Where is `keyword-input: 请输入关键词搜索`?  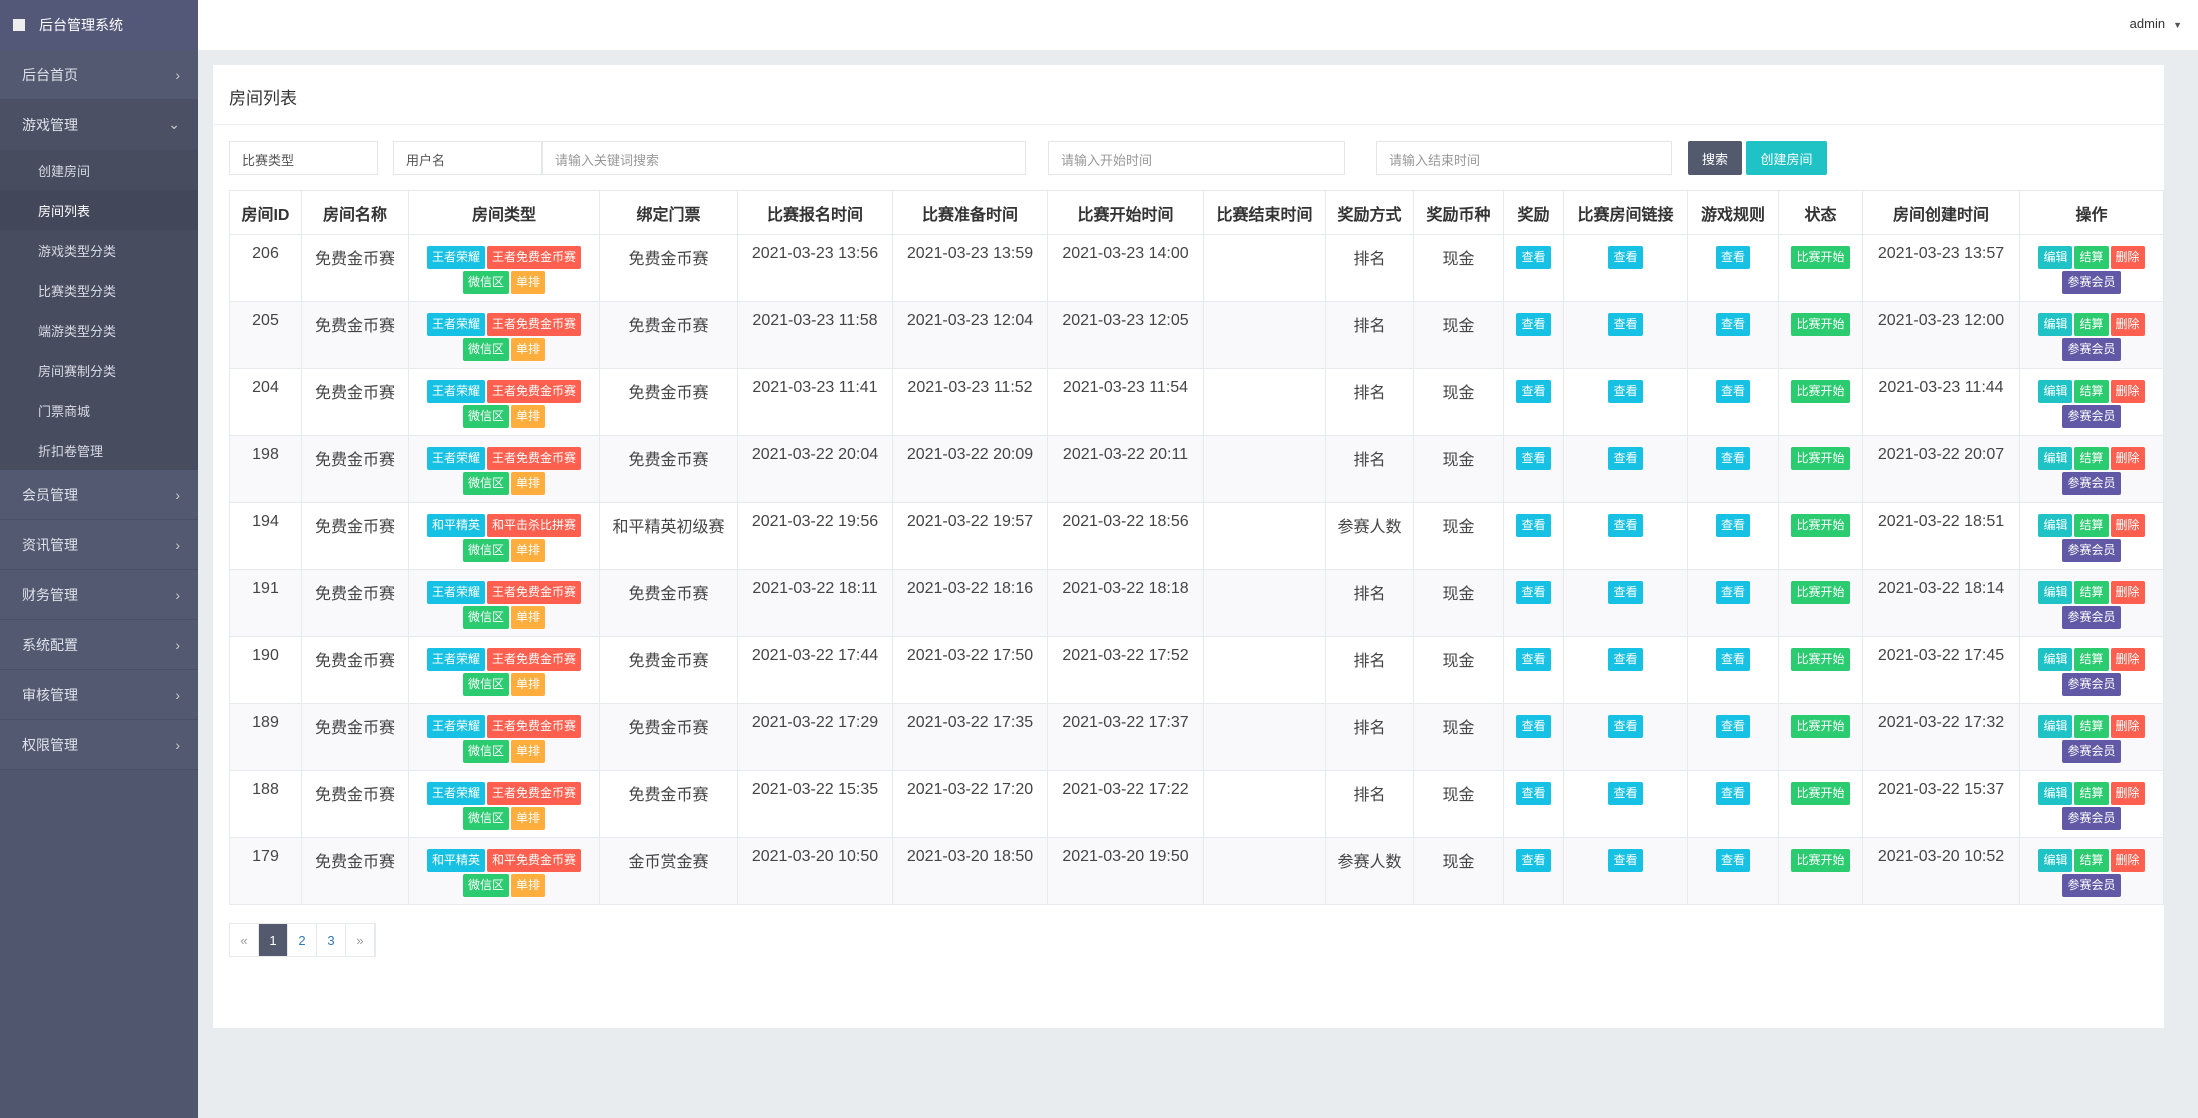
keyword-input: 请输入关键词搜索 is located at coordinates (784, 158).